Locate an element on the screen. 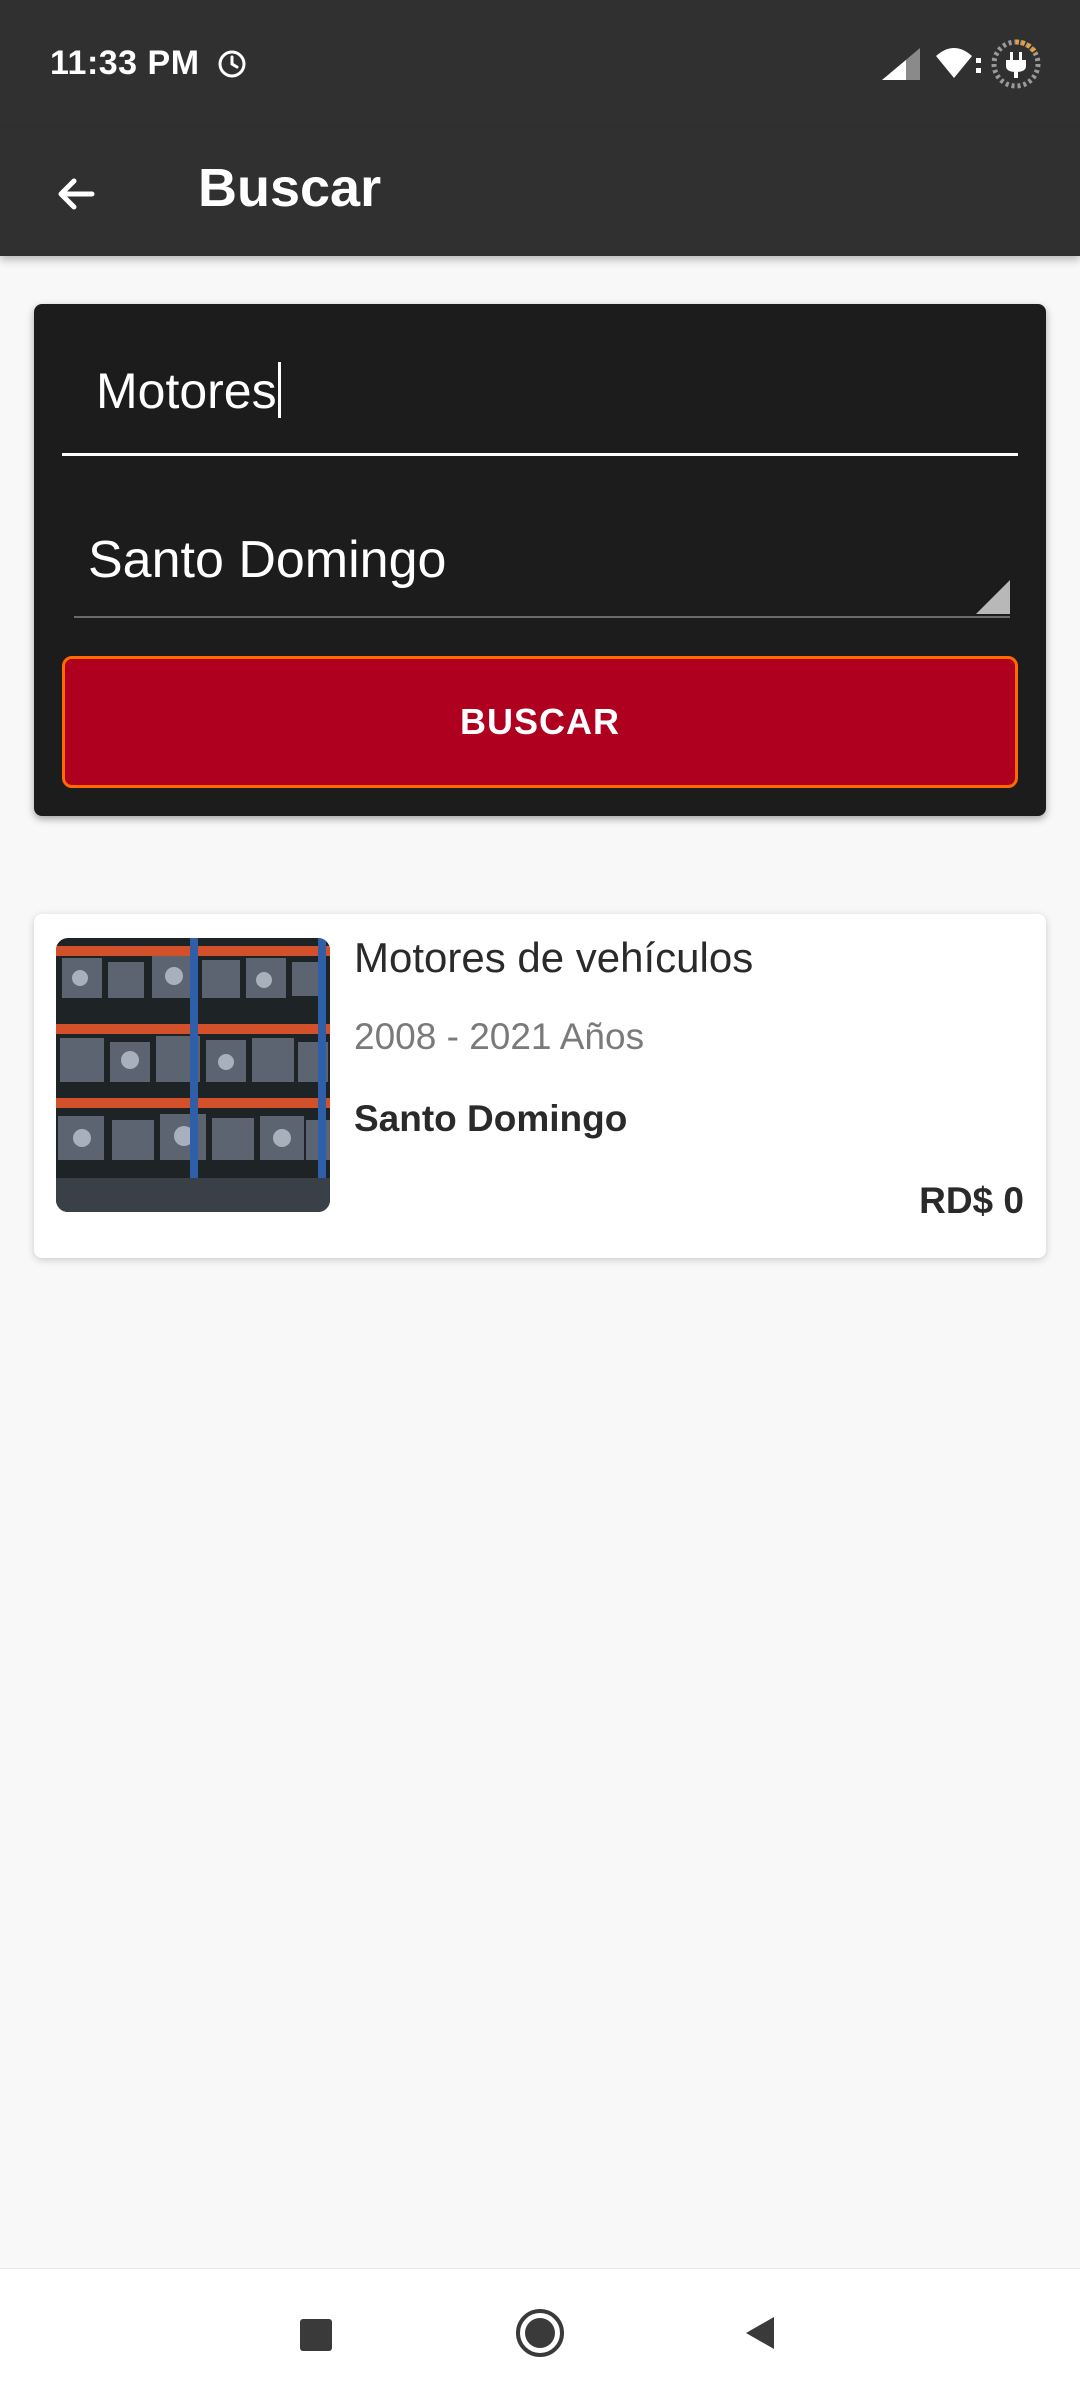 This screenshot has width=1080, height=2400. result-price: RD$ 0 is located at coordinates (971, 1200).